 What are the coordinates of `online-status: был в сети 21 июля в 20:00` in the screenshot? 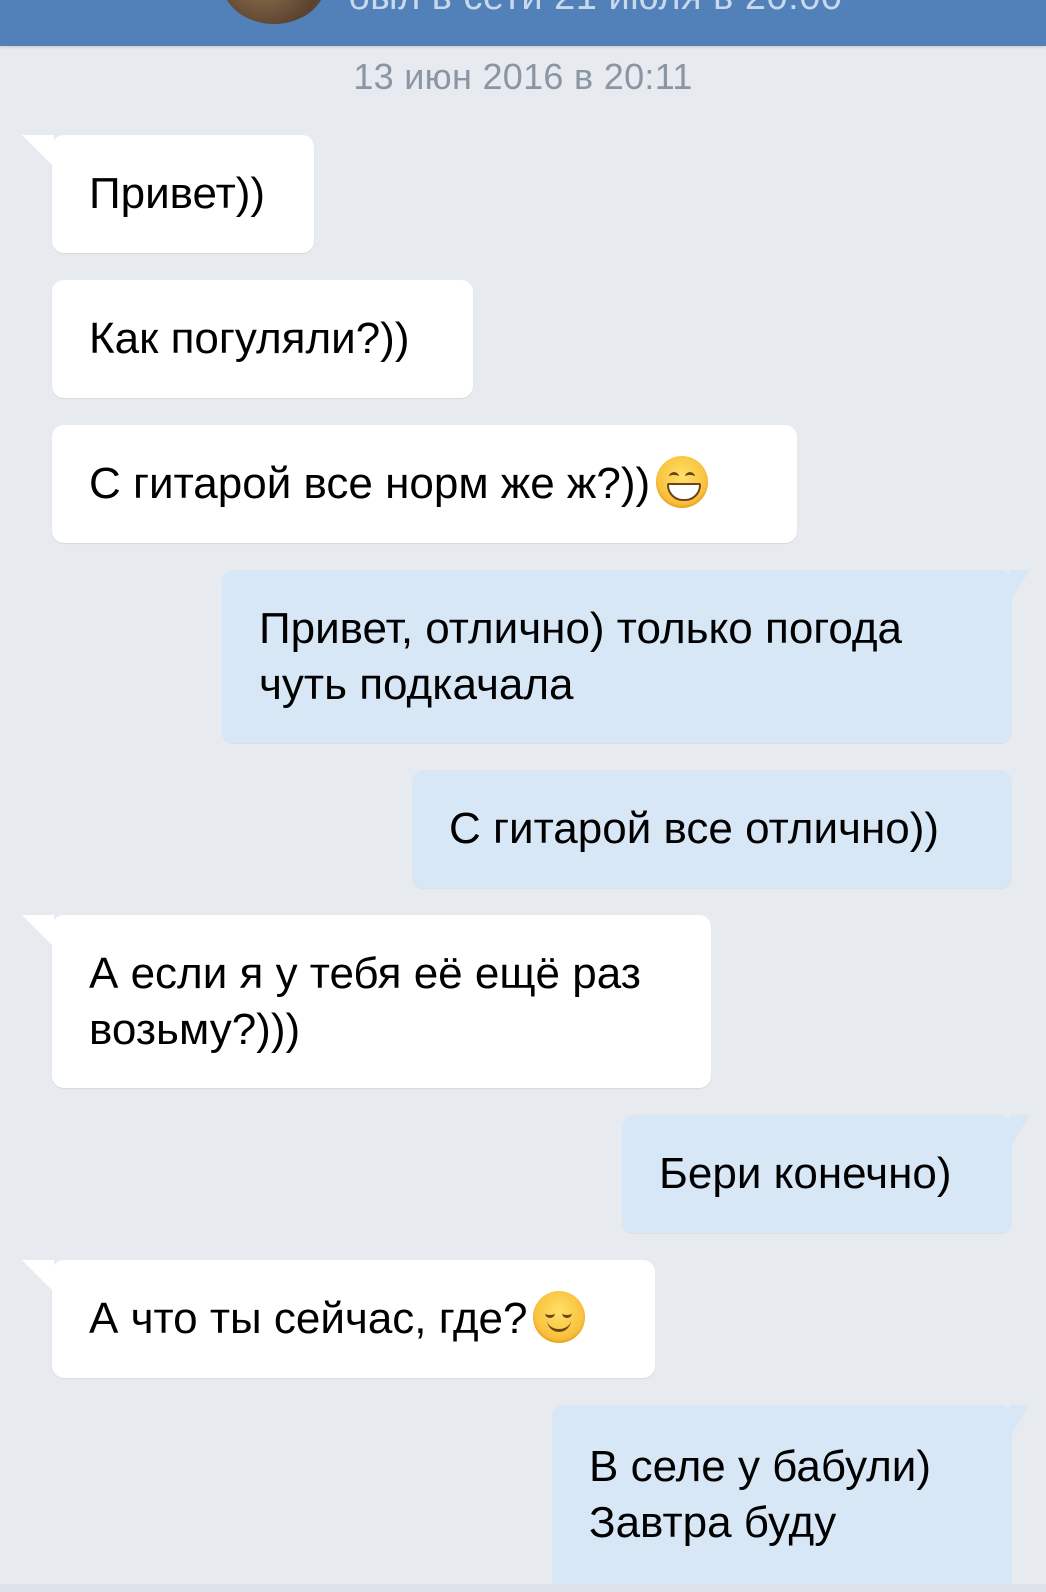 It's located at (595, 9).